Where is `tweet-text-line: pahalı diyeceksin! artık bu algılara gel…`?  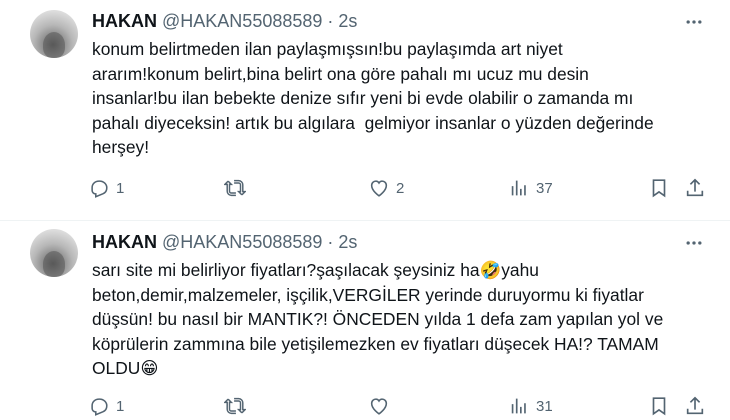 tweet-text-line: pahalı diyeceksin! artık bu algılara gel… is located at coordinates (373, 122).